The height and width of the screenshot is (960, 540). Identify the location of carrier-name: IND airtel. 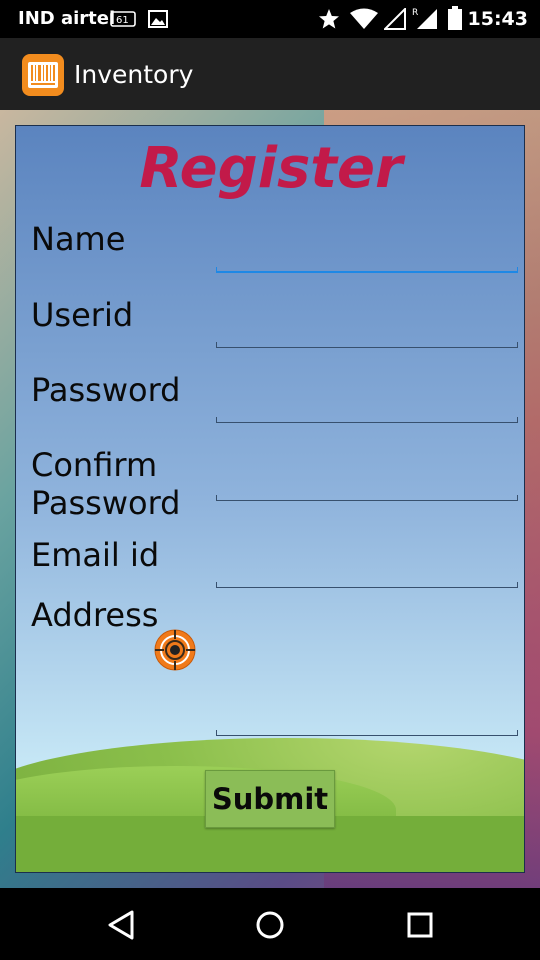
(67, 18).